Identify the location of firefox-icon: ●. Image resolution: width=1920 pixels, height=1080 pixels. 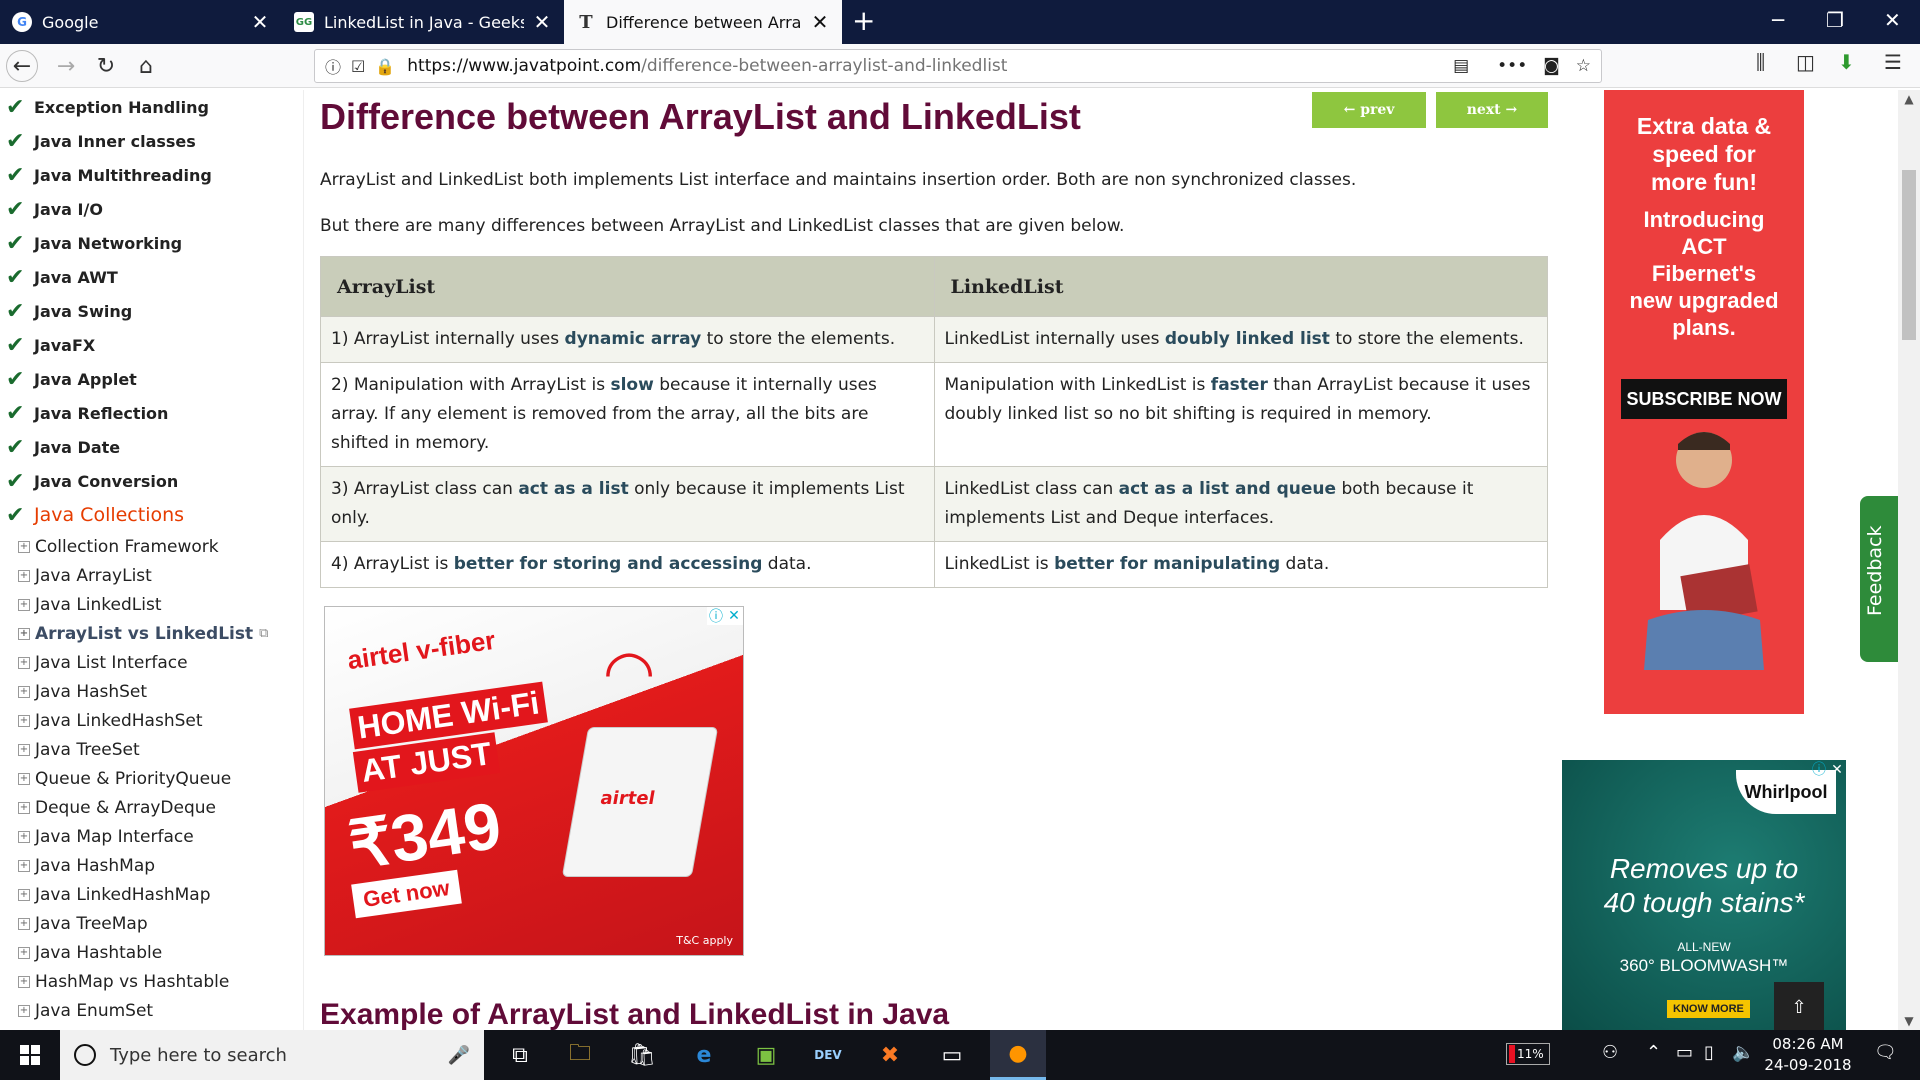
(1018, 1055).